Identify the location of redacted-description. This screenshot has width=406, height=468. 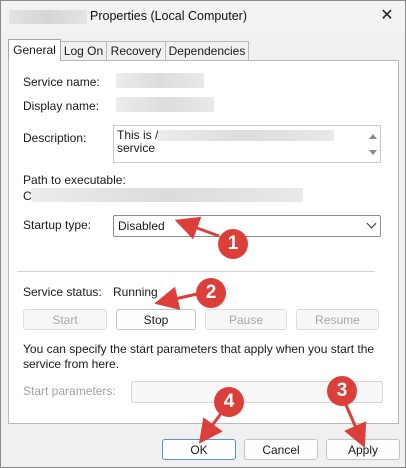
(246, 136).